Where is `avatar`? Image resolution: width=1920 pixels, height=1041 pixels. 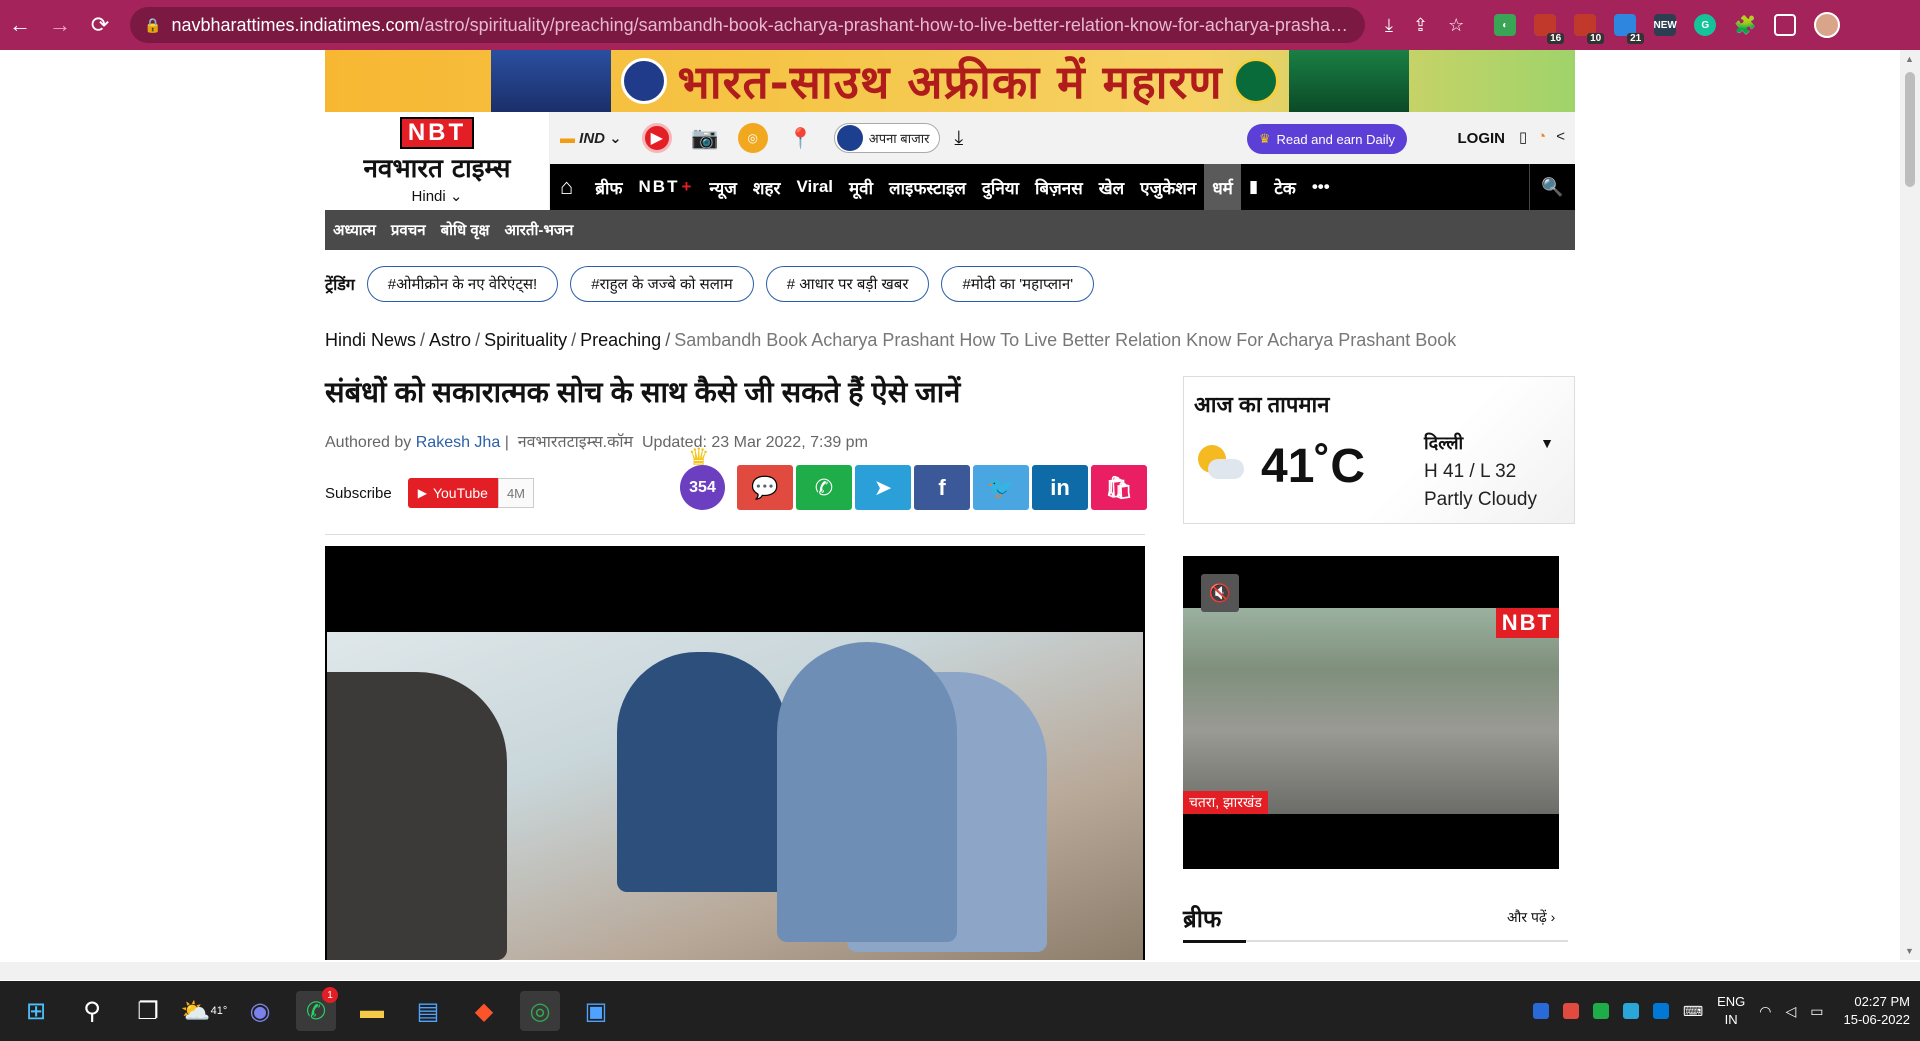 avatar is located at coordinates (1827, 25).